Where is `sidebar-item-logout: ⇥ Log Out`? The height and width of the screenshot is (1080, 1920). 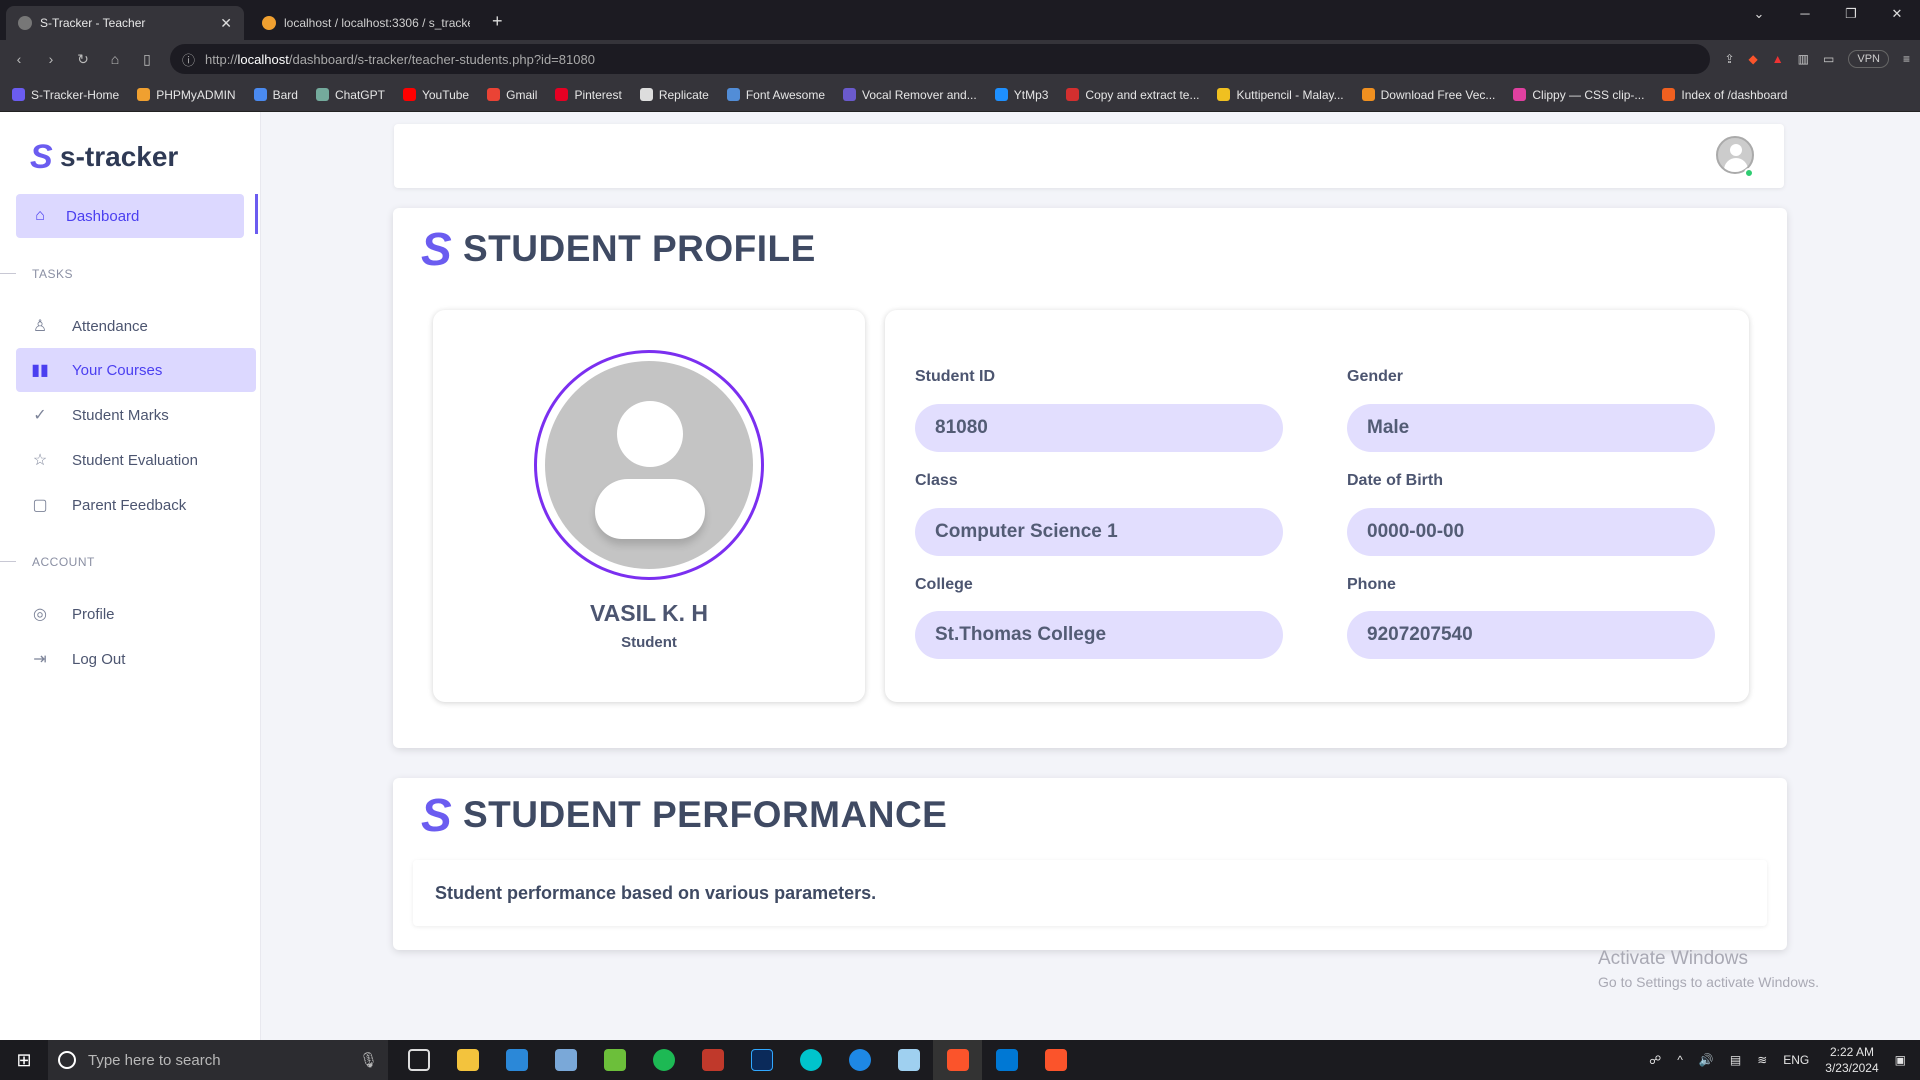
sidebar-item-logout: ⇥ Log Out is located at coordinates (136, 659).